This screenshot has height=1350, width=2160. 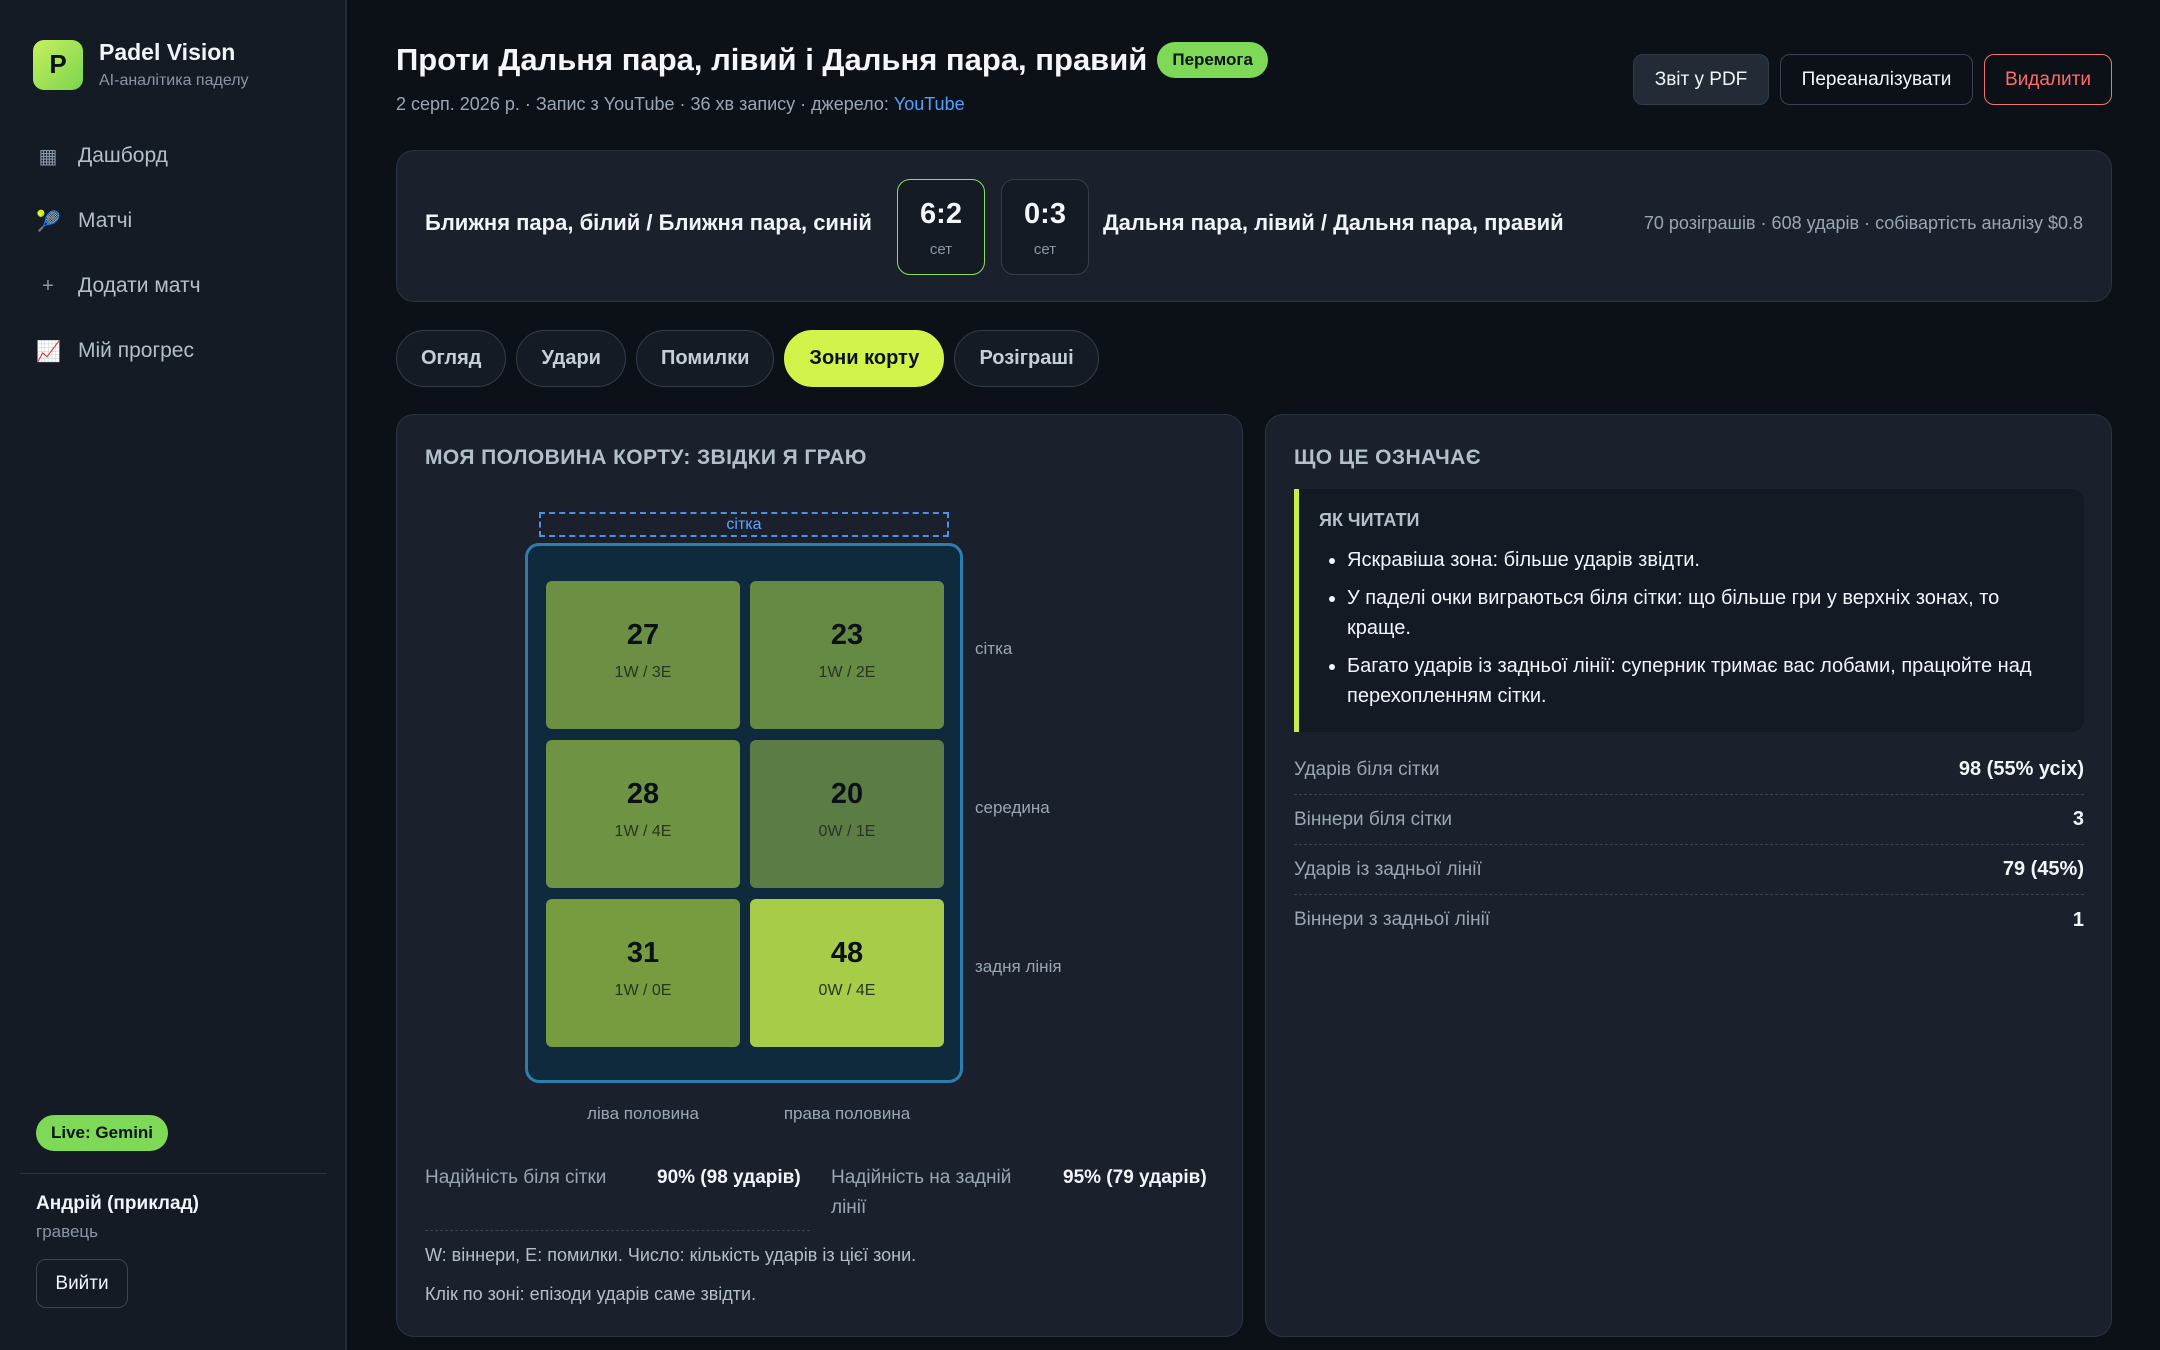 I want to click on row-label-middle: середина, so click(x=1012, y=807).